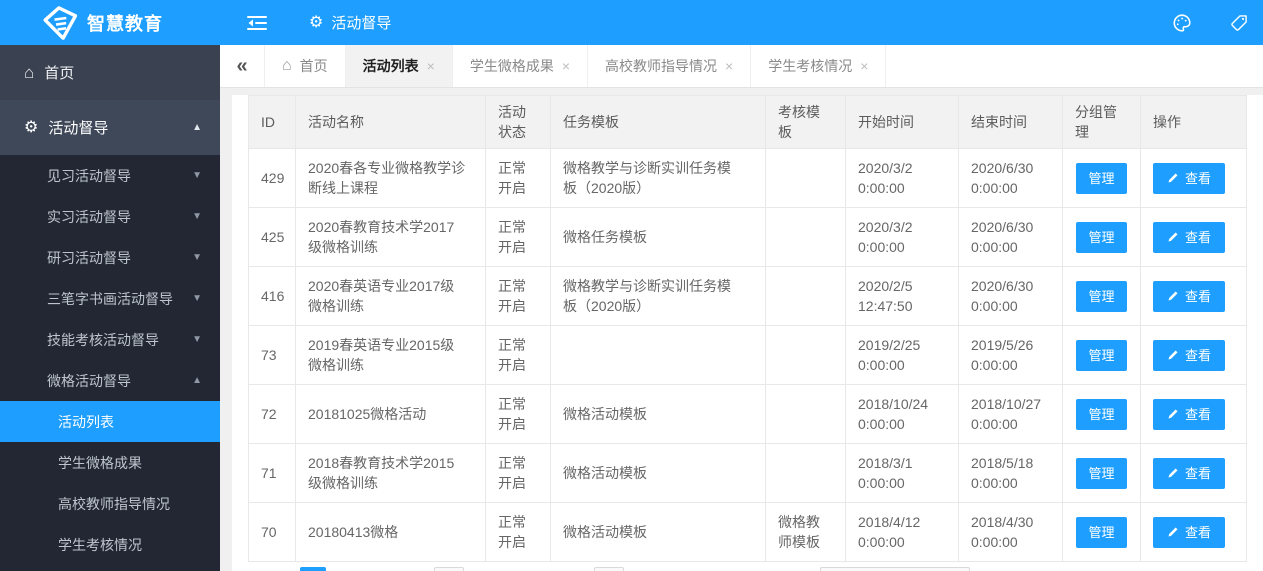 The image size is (1263, 571). Describe the element at coordinates (1010, 532) in the screenshot. I see `cell-end-time: 2018/4/30 0:00:00` at that location.